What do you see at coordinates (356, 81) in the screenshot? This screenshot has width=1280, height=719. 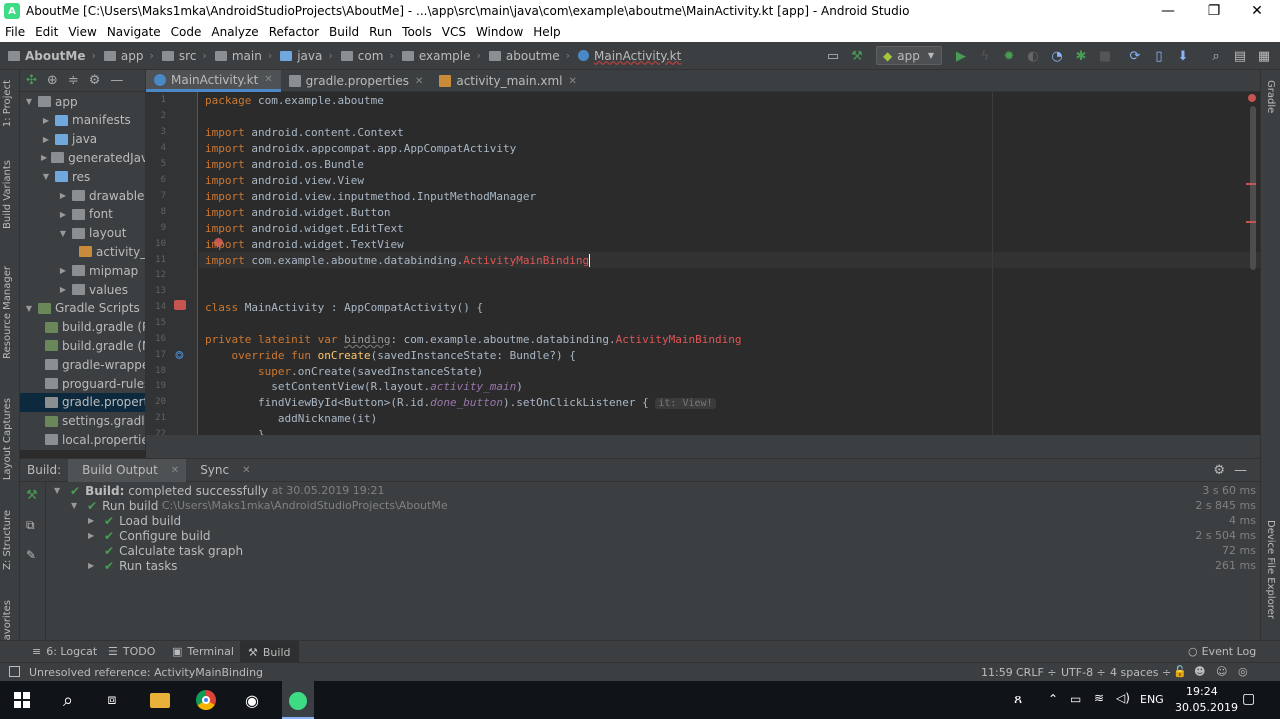 I see `tab-gradle-properties: gradle.properties ✕` at bounding box center [356, 81].